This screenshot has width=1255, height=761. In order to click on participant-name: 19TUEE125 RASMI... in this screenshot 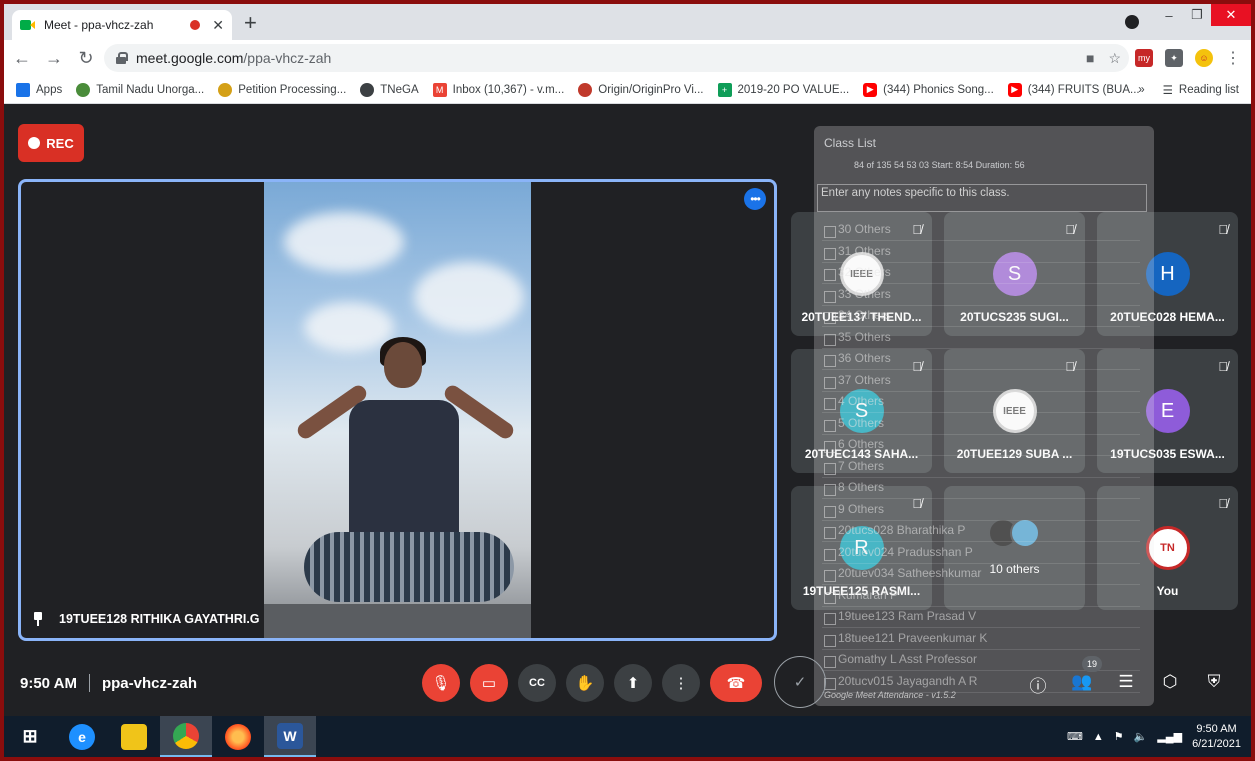, I will do `click(861, 591)`.